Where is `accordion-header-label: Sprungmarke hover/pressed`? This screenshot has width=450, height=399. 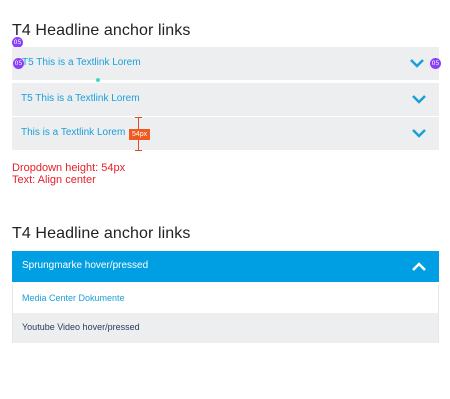
accordion-header-label: Sprungmarke hover/pressed is located at coordinates (85, 265).